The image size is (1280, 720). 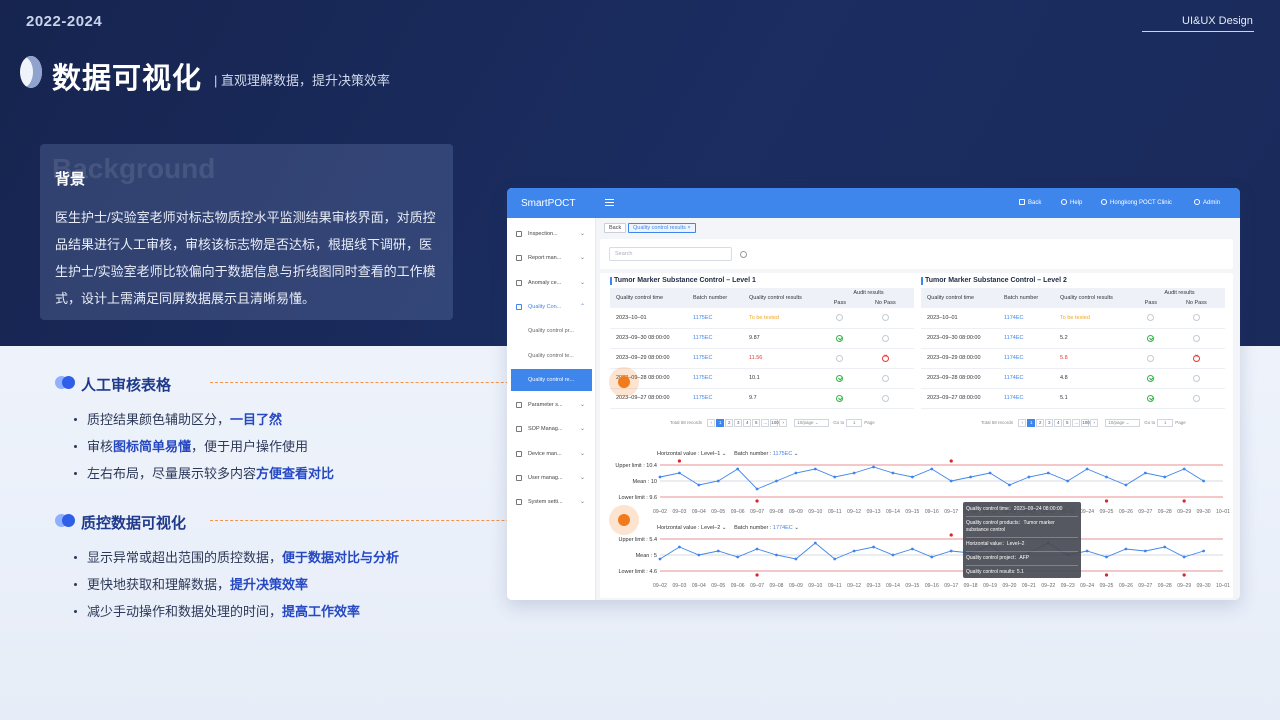 I want to click on sidebar-item-quality-control: Quality Con... ⌃, so click(x=551, y=307).